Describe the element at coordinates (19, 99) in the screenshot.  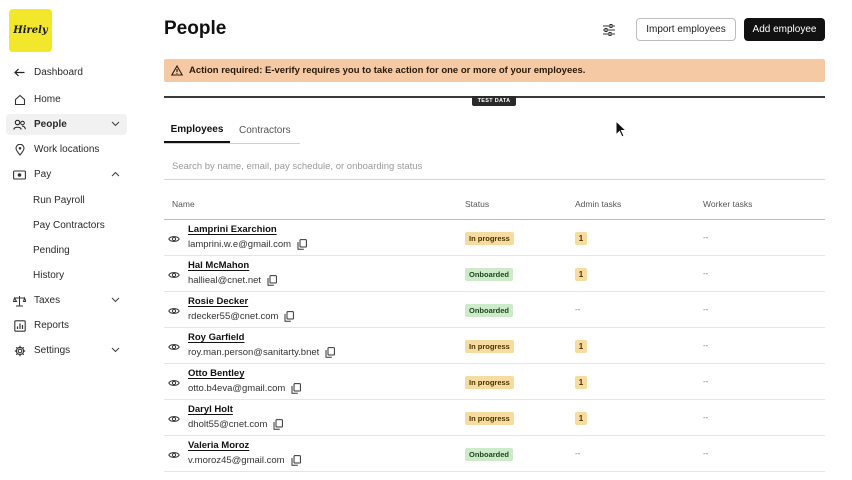
I see `home-icon` at that location.